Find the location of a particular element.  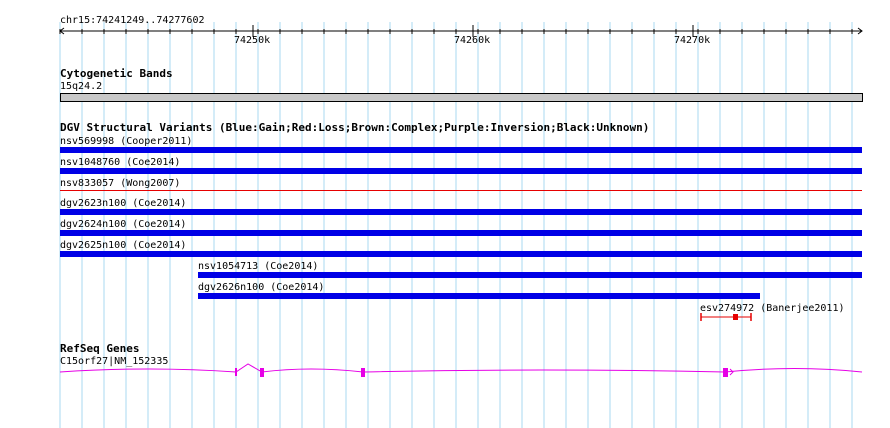

variant-label: nsv569998 (Cooper2011) is located at coordinates (126, 141).